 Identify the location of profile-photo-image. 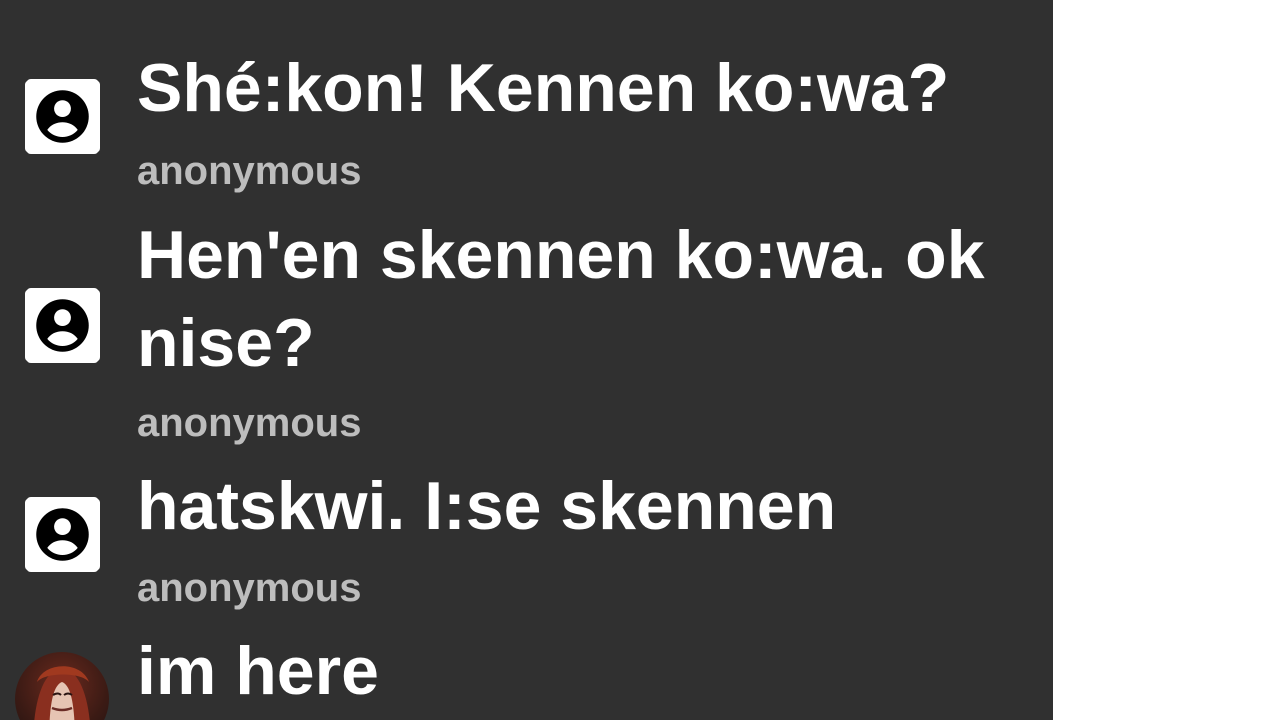
(62, 693).